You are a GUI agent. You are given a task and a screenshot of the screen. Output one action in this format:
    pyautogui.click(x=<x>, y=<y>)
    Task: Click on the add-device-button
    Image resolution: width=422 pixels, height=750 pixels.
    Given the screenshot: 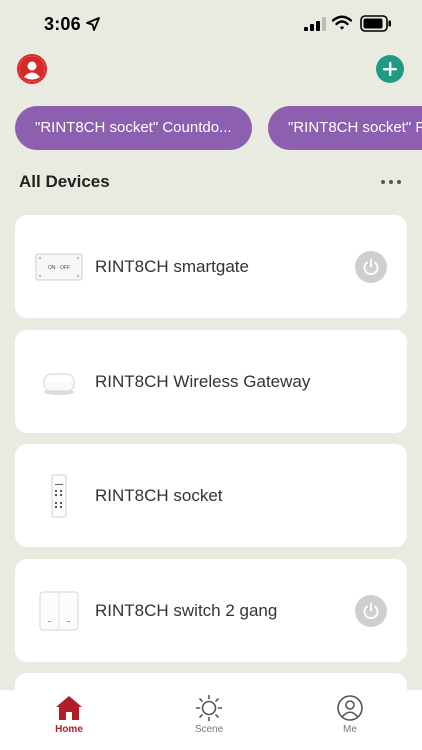 What is the action you would take?
    pyautogui.click(x=390, y=69)
    